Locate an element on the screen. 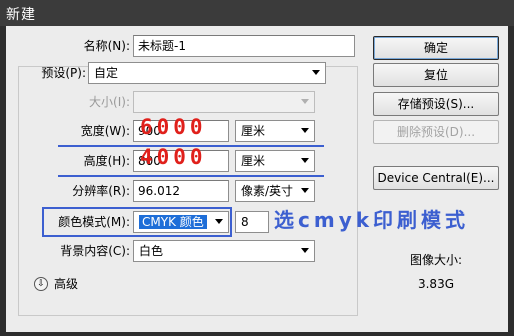  resolution-unit-value: 像素/英寸 is located at coordinates (267, 191).